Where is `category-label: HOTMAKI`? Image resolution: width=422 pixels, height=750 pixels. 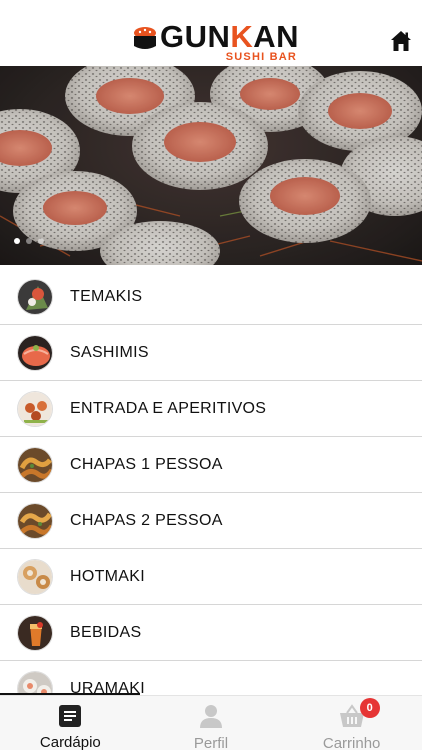 category-label: HOTMAKI is located at coordinates (107, 576).